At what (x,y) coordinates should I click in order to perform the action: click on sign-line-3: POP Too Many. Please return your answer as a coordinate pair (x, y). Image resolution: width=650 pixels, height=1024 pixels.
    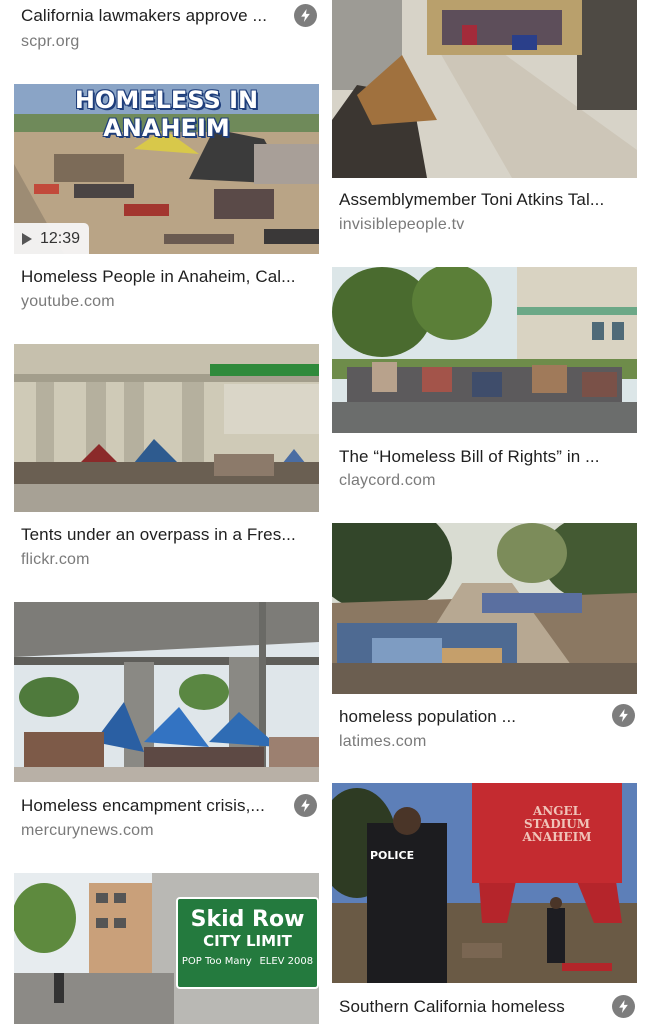
    Looking at the image, I should click on (216, 961).